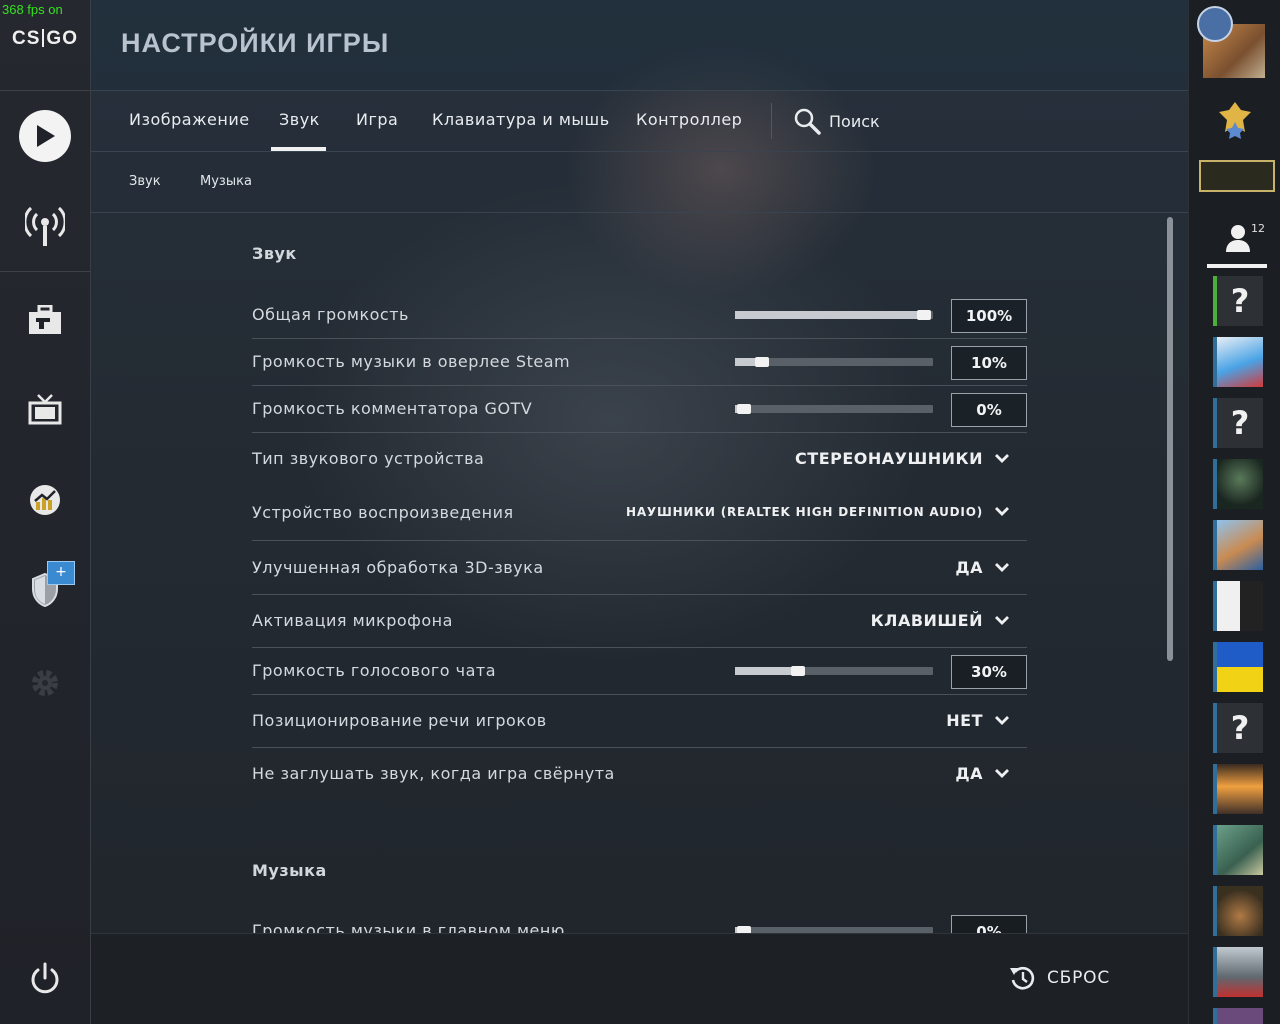  What do you see at coordinates (289, 870) in the screenshot?
I see `section-title-music: Музыка` at bounding box center [289, 870].